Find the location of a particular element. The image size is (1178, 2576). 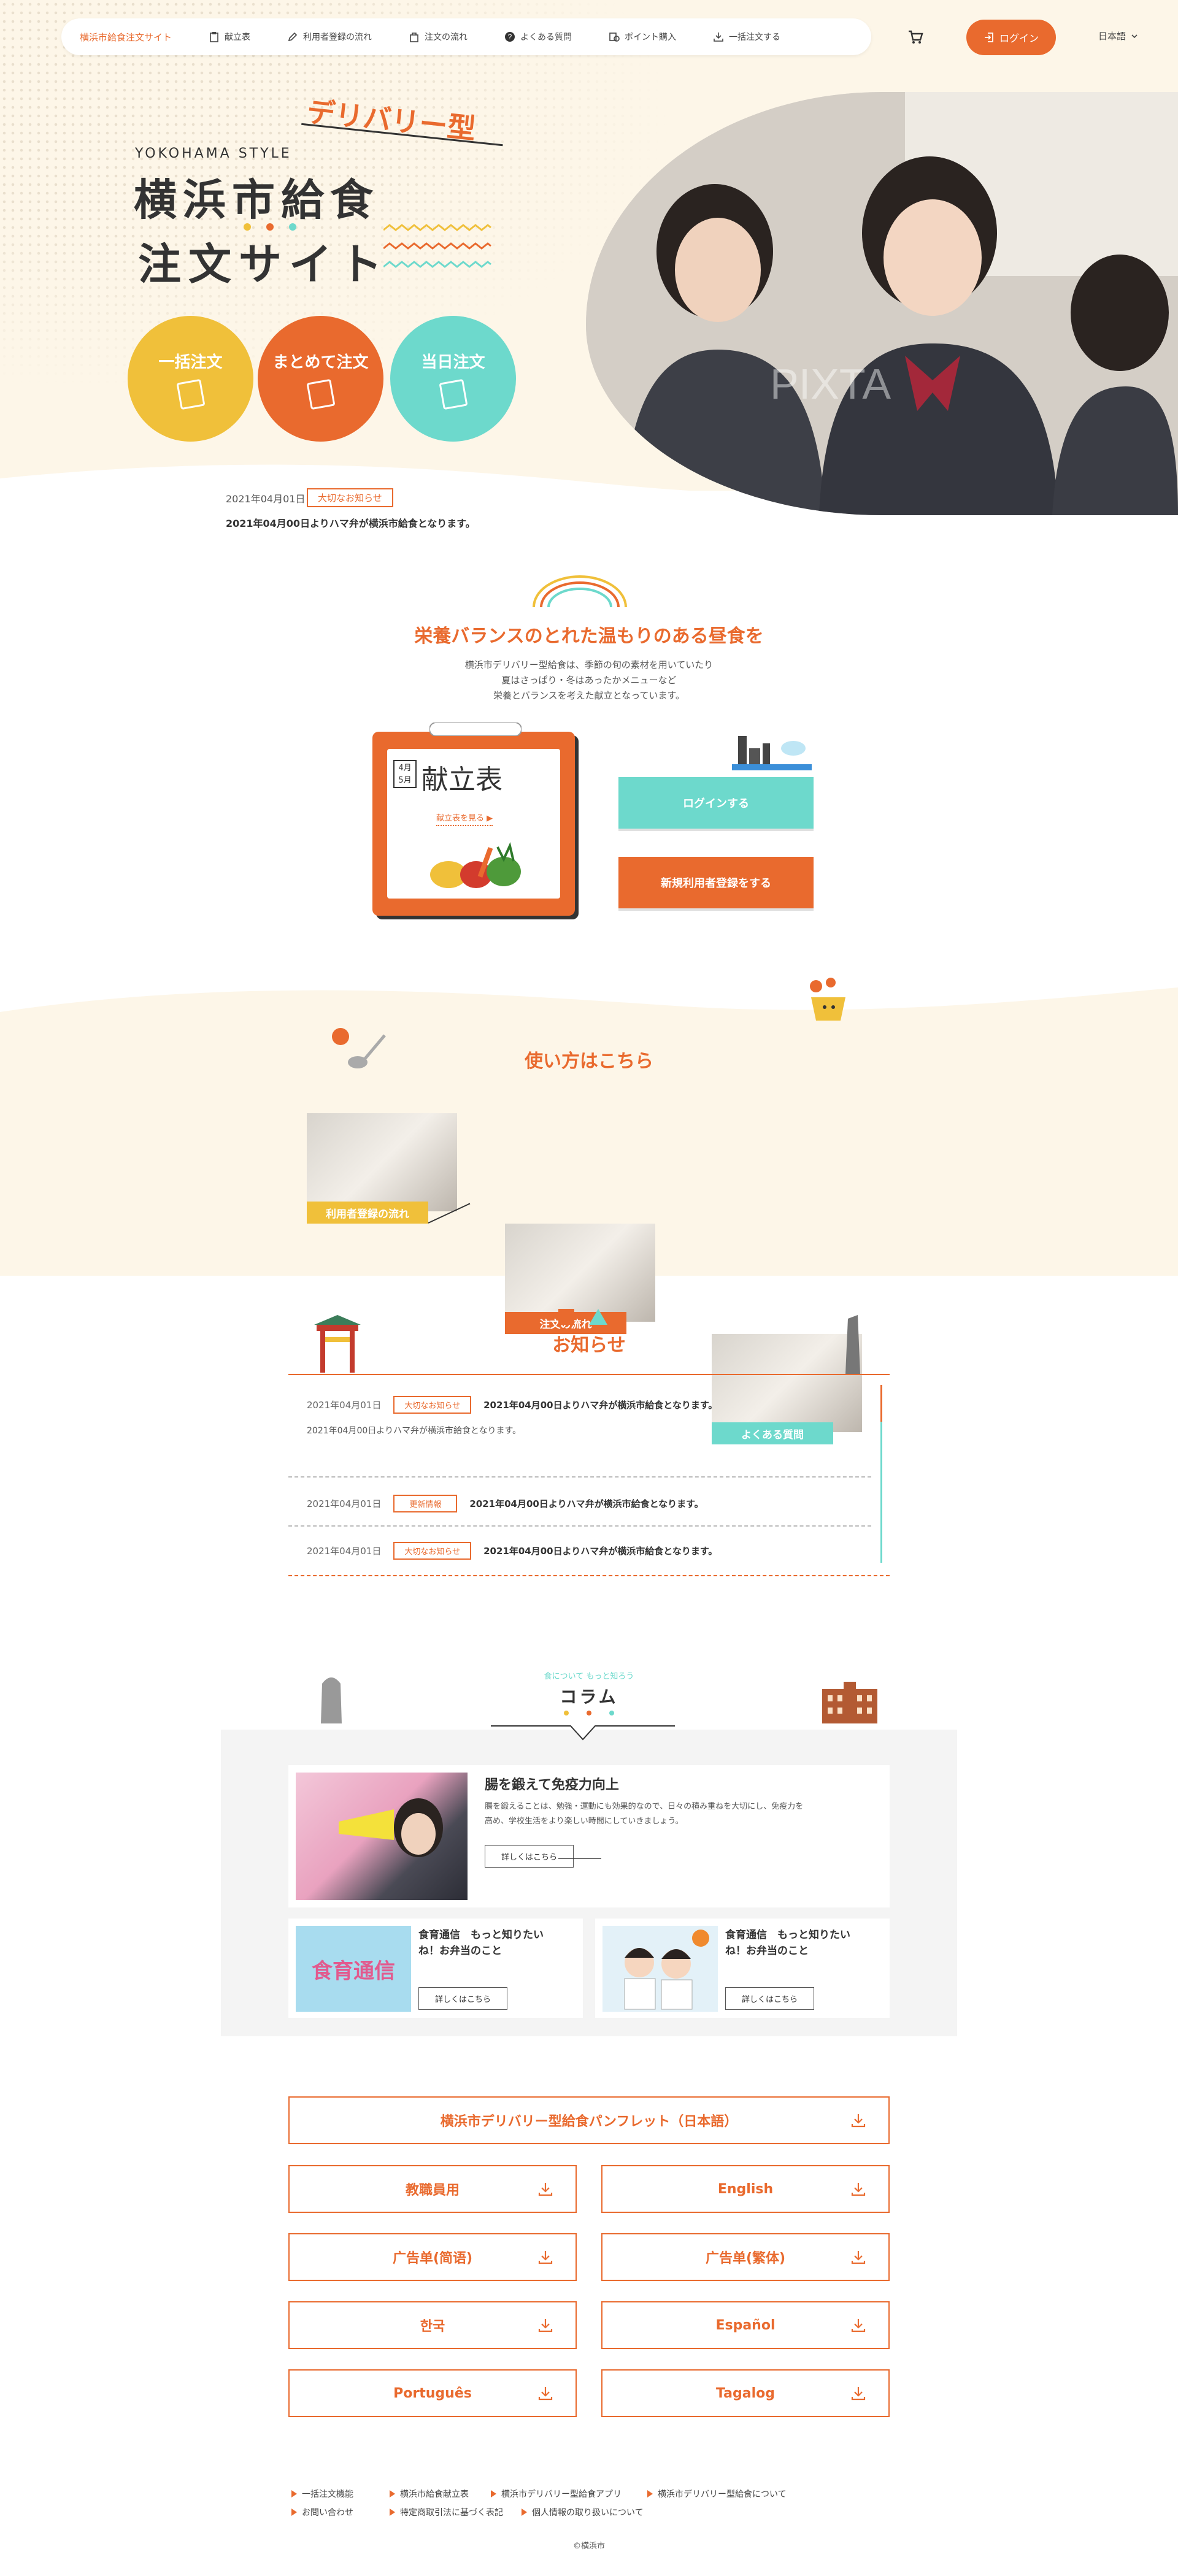

bag-icon is located at coordinates (414, 37).